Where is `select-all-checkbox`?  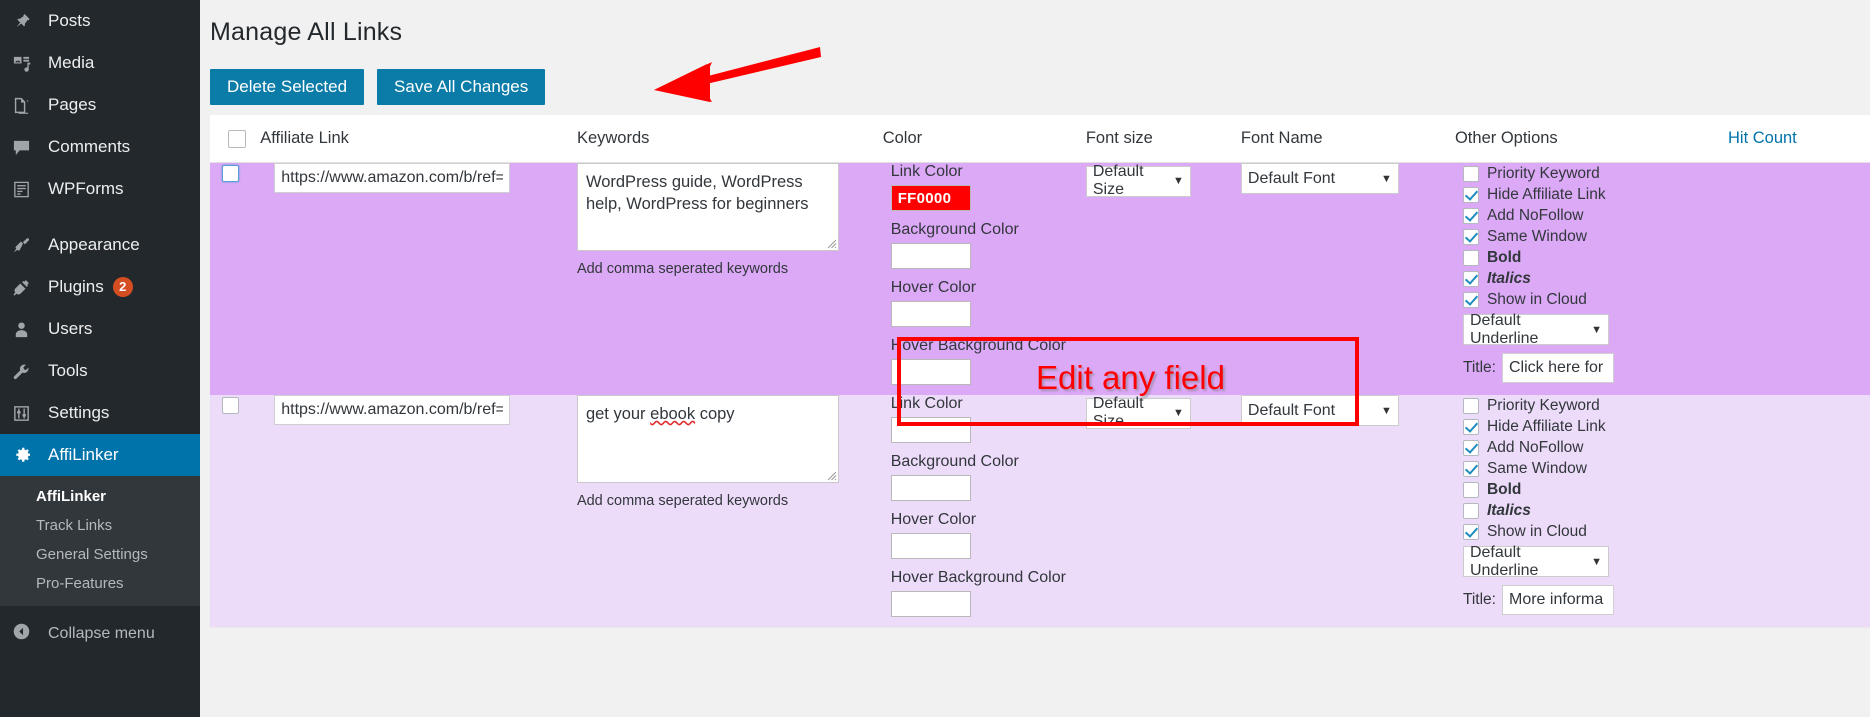
select-all-checkbox is located at coordinates (237, 138).